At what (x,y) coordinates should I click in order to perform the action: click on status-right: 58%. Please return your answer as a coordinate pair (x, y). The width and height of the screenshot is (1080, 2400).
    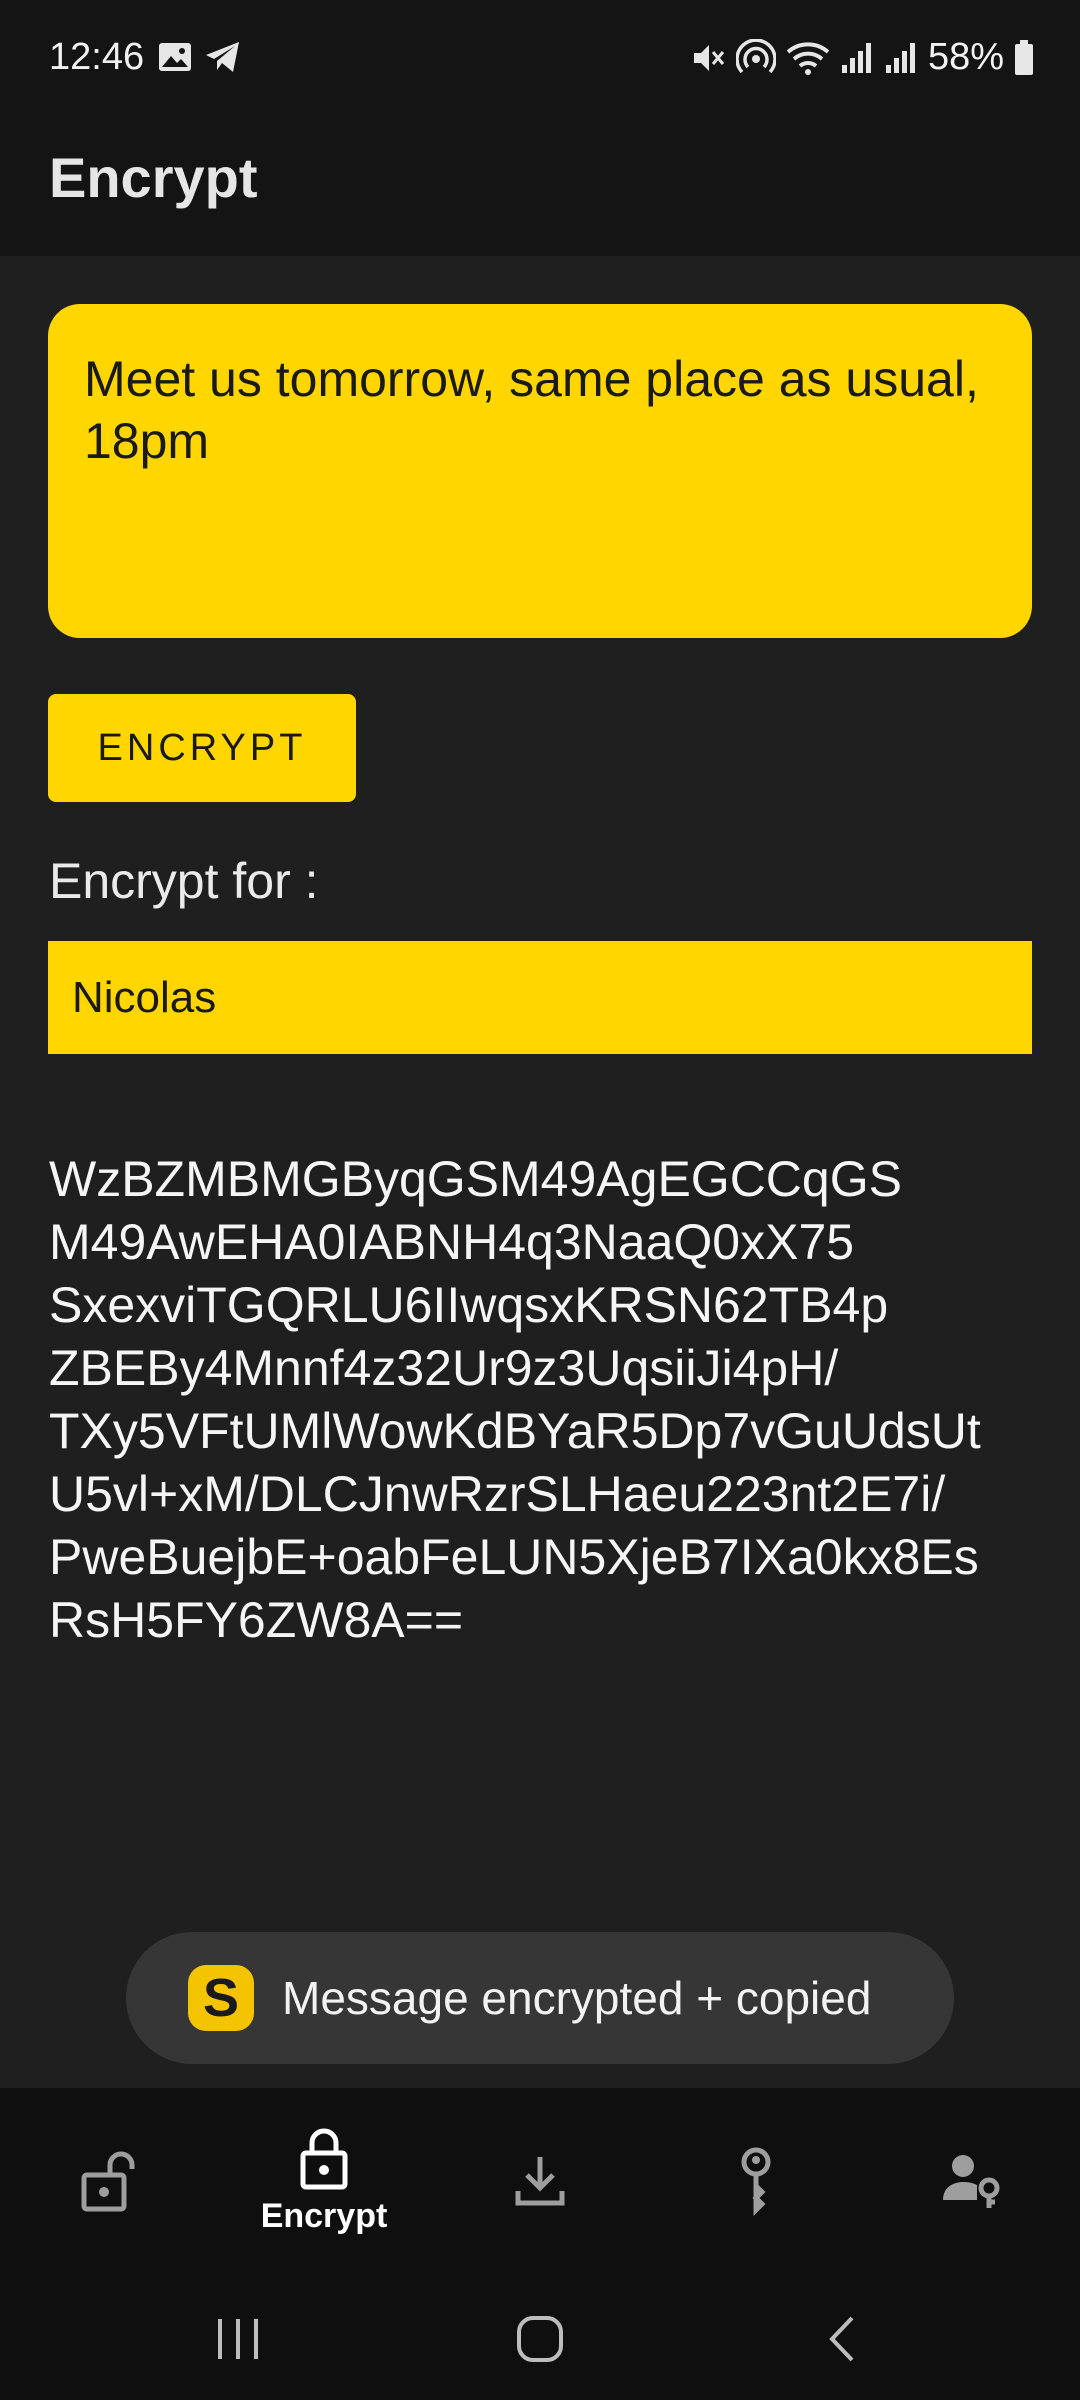
    Looking at the image, I should click on (862, 57).